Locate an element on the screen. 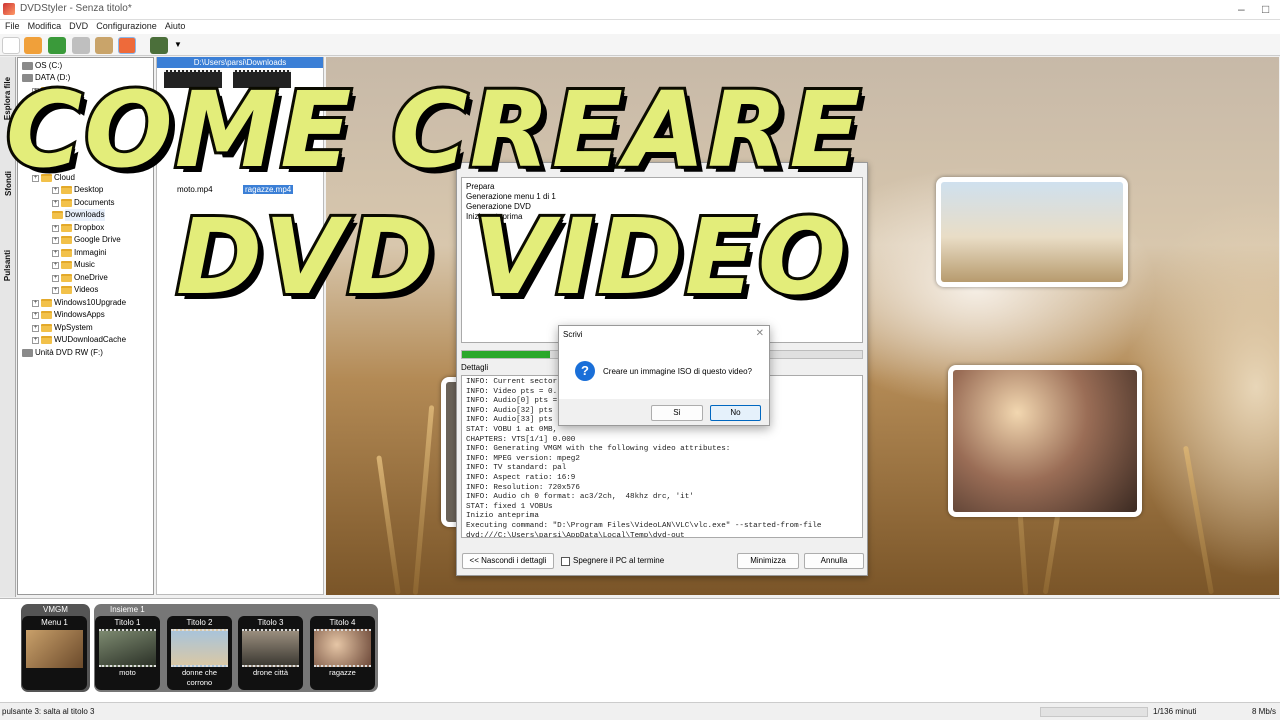 The height and width of the screenshot is (720, 1280). tab-esplora-file: Esplora file is located at coordinates (8, 98).